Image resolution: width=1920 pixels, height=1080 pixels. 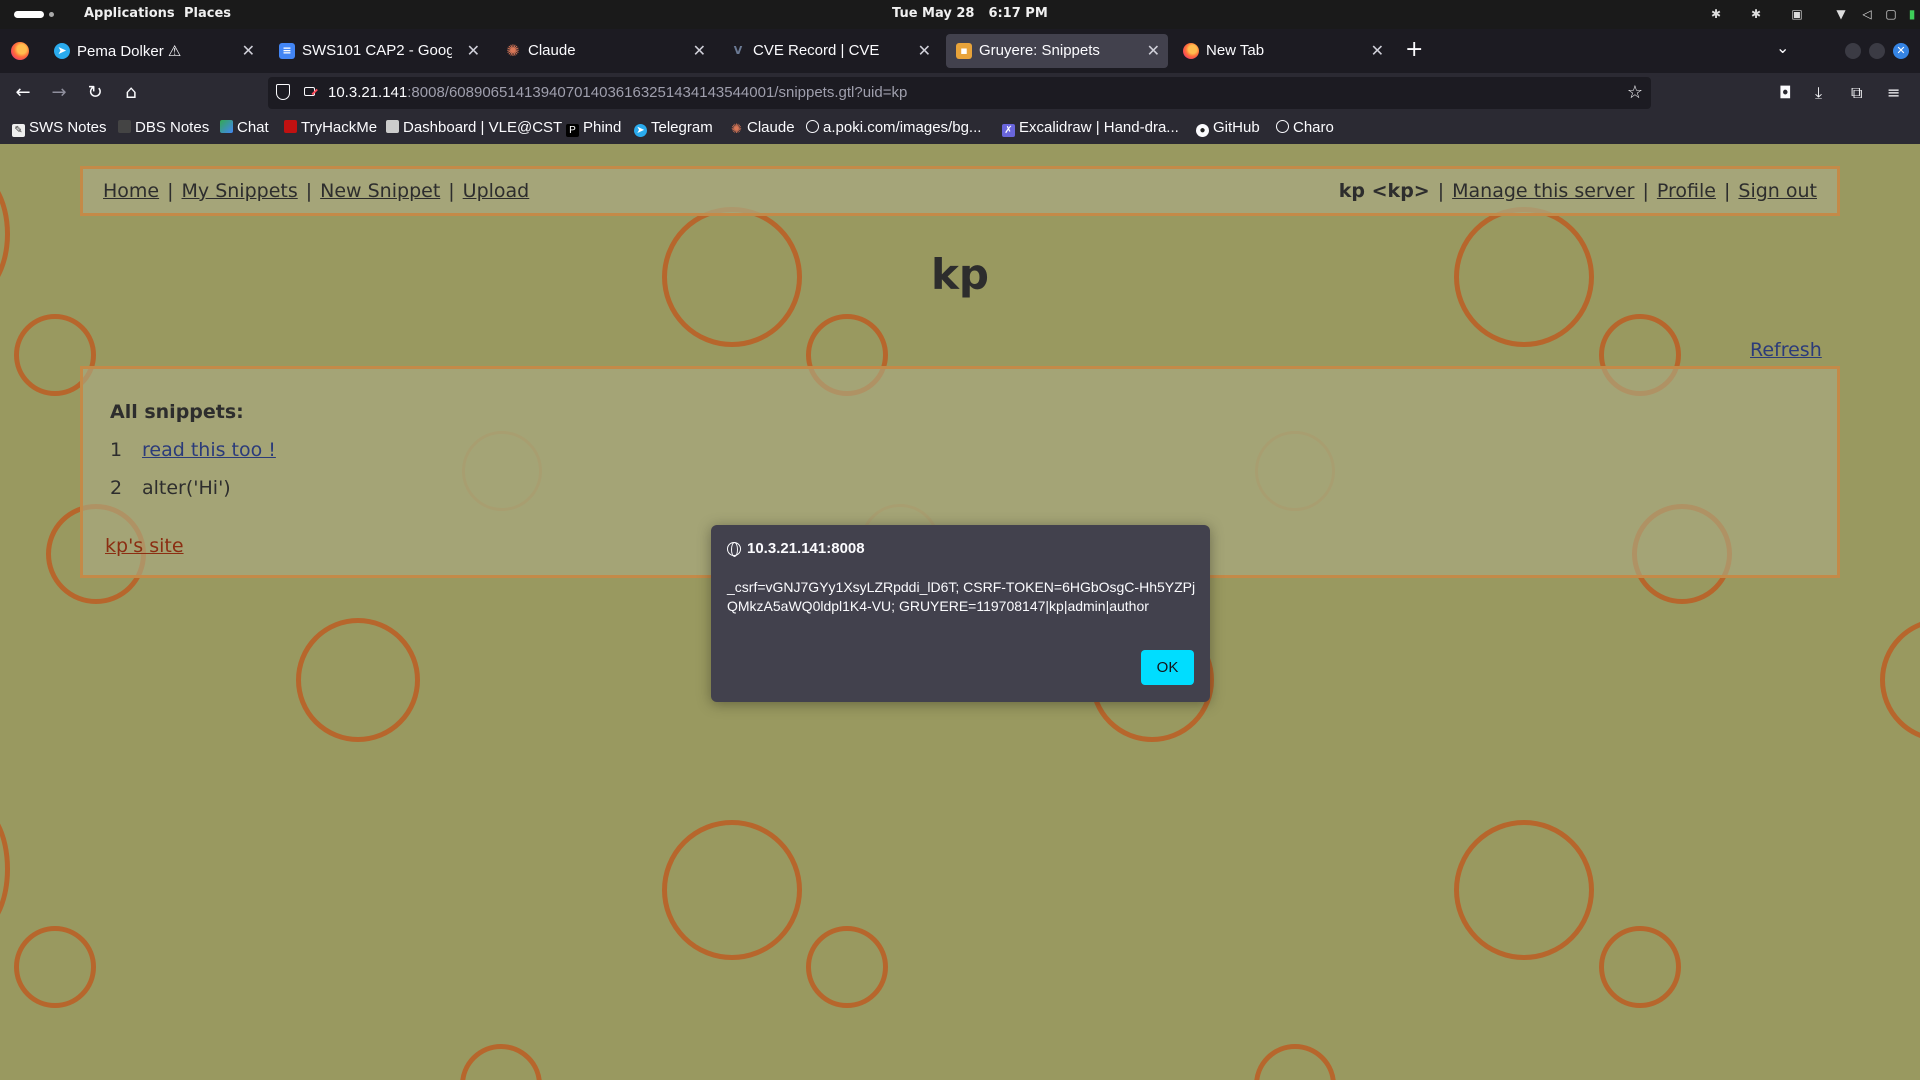 I want to click on pocket-icon: ◘, so click(x=1785, y=92).